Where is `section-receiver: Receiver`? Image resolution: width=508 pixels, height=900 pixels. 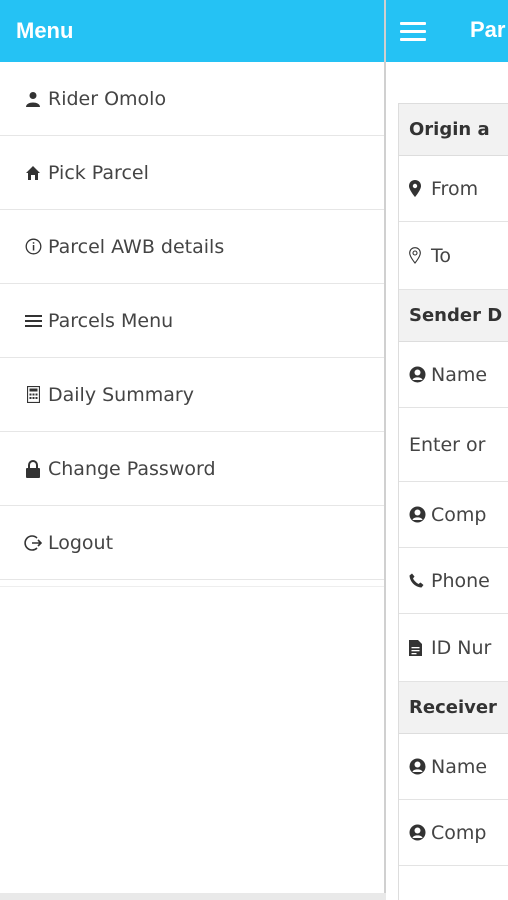
section-receiver: Receiver is located at coordinates (453, 708).